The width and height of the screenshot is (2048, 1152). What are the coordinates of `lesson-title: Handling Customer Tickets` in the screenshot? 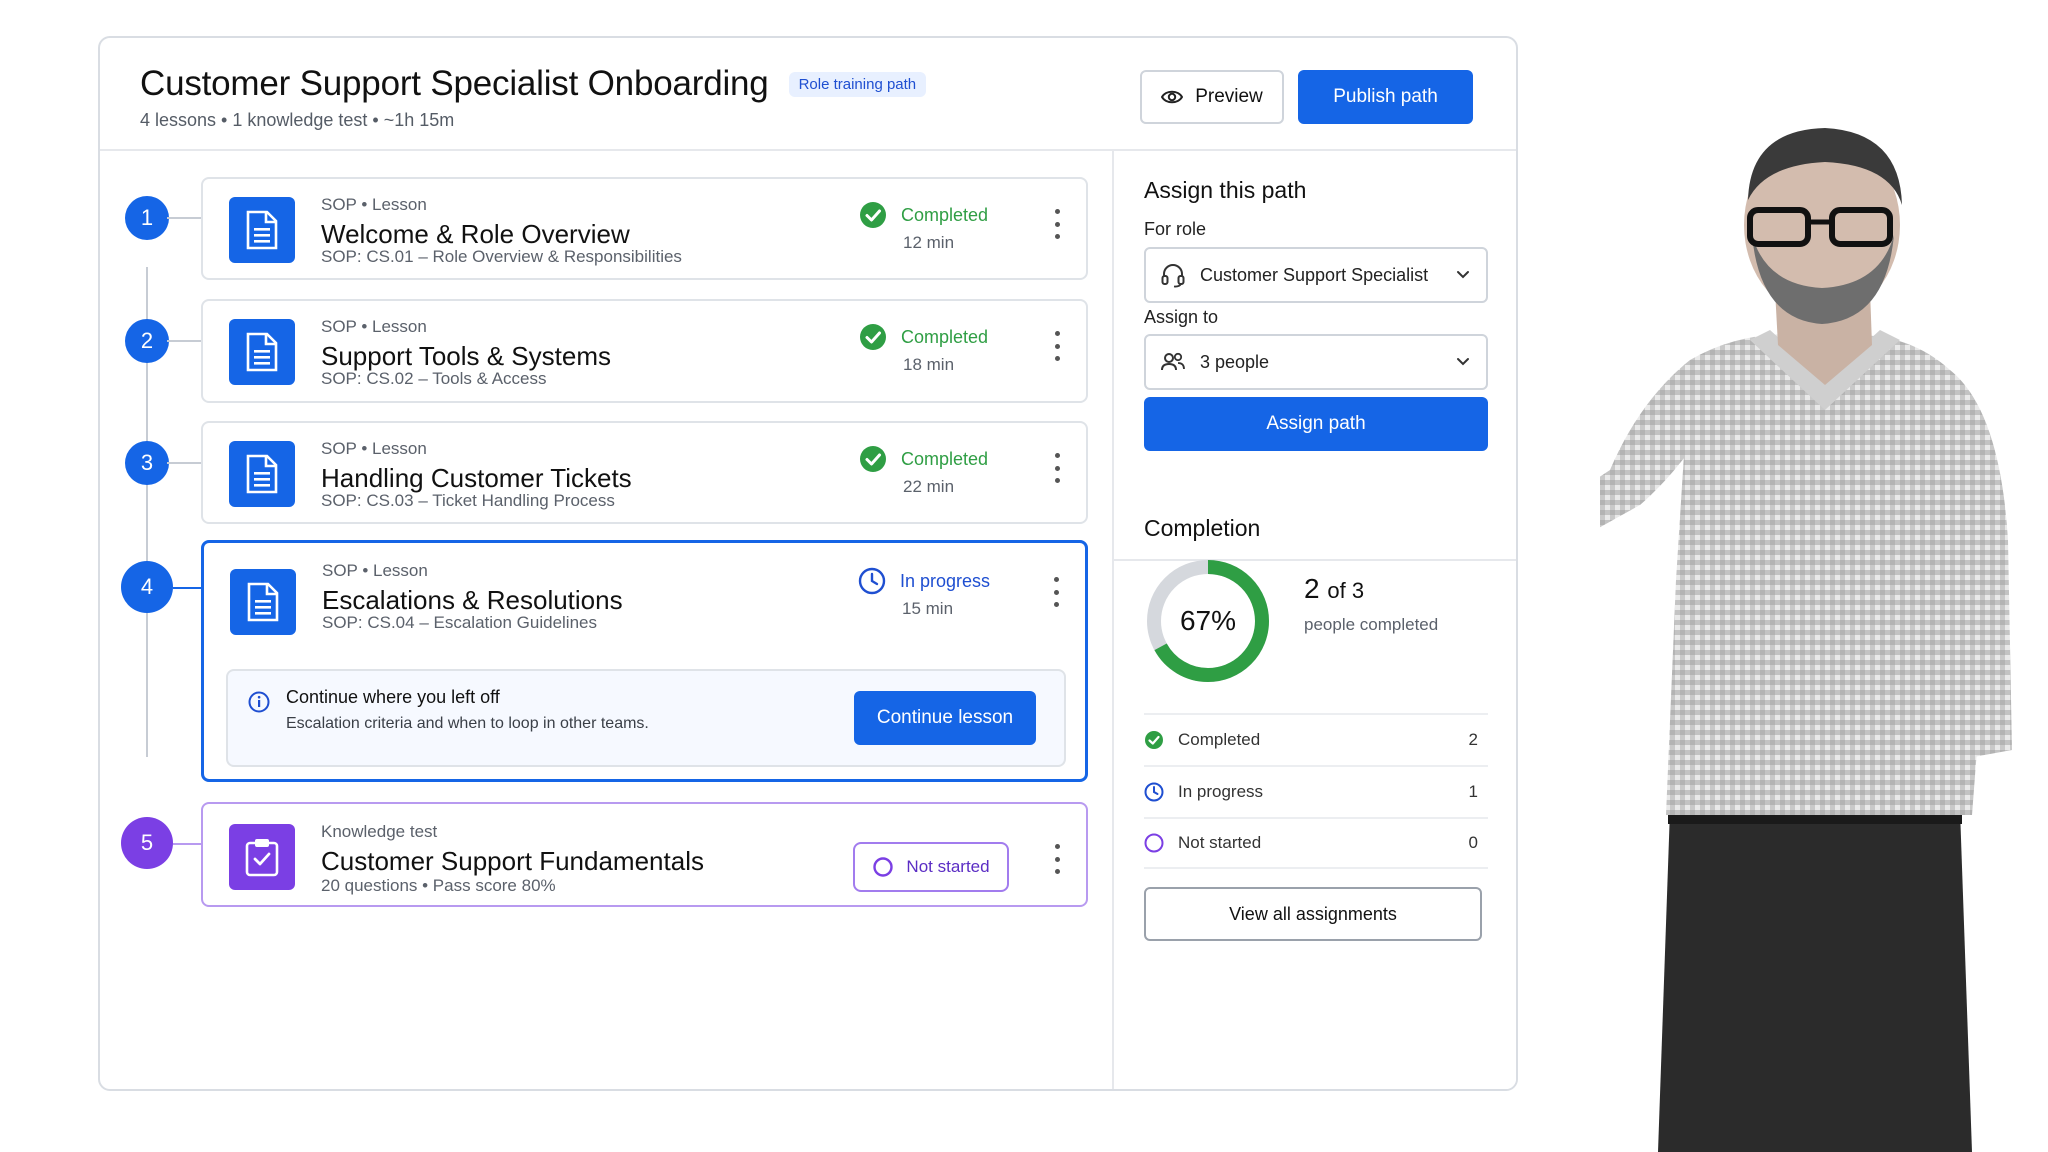 It's located at (476, 478).